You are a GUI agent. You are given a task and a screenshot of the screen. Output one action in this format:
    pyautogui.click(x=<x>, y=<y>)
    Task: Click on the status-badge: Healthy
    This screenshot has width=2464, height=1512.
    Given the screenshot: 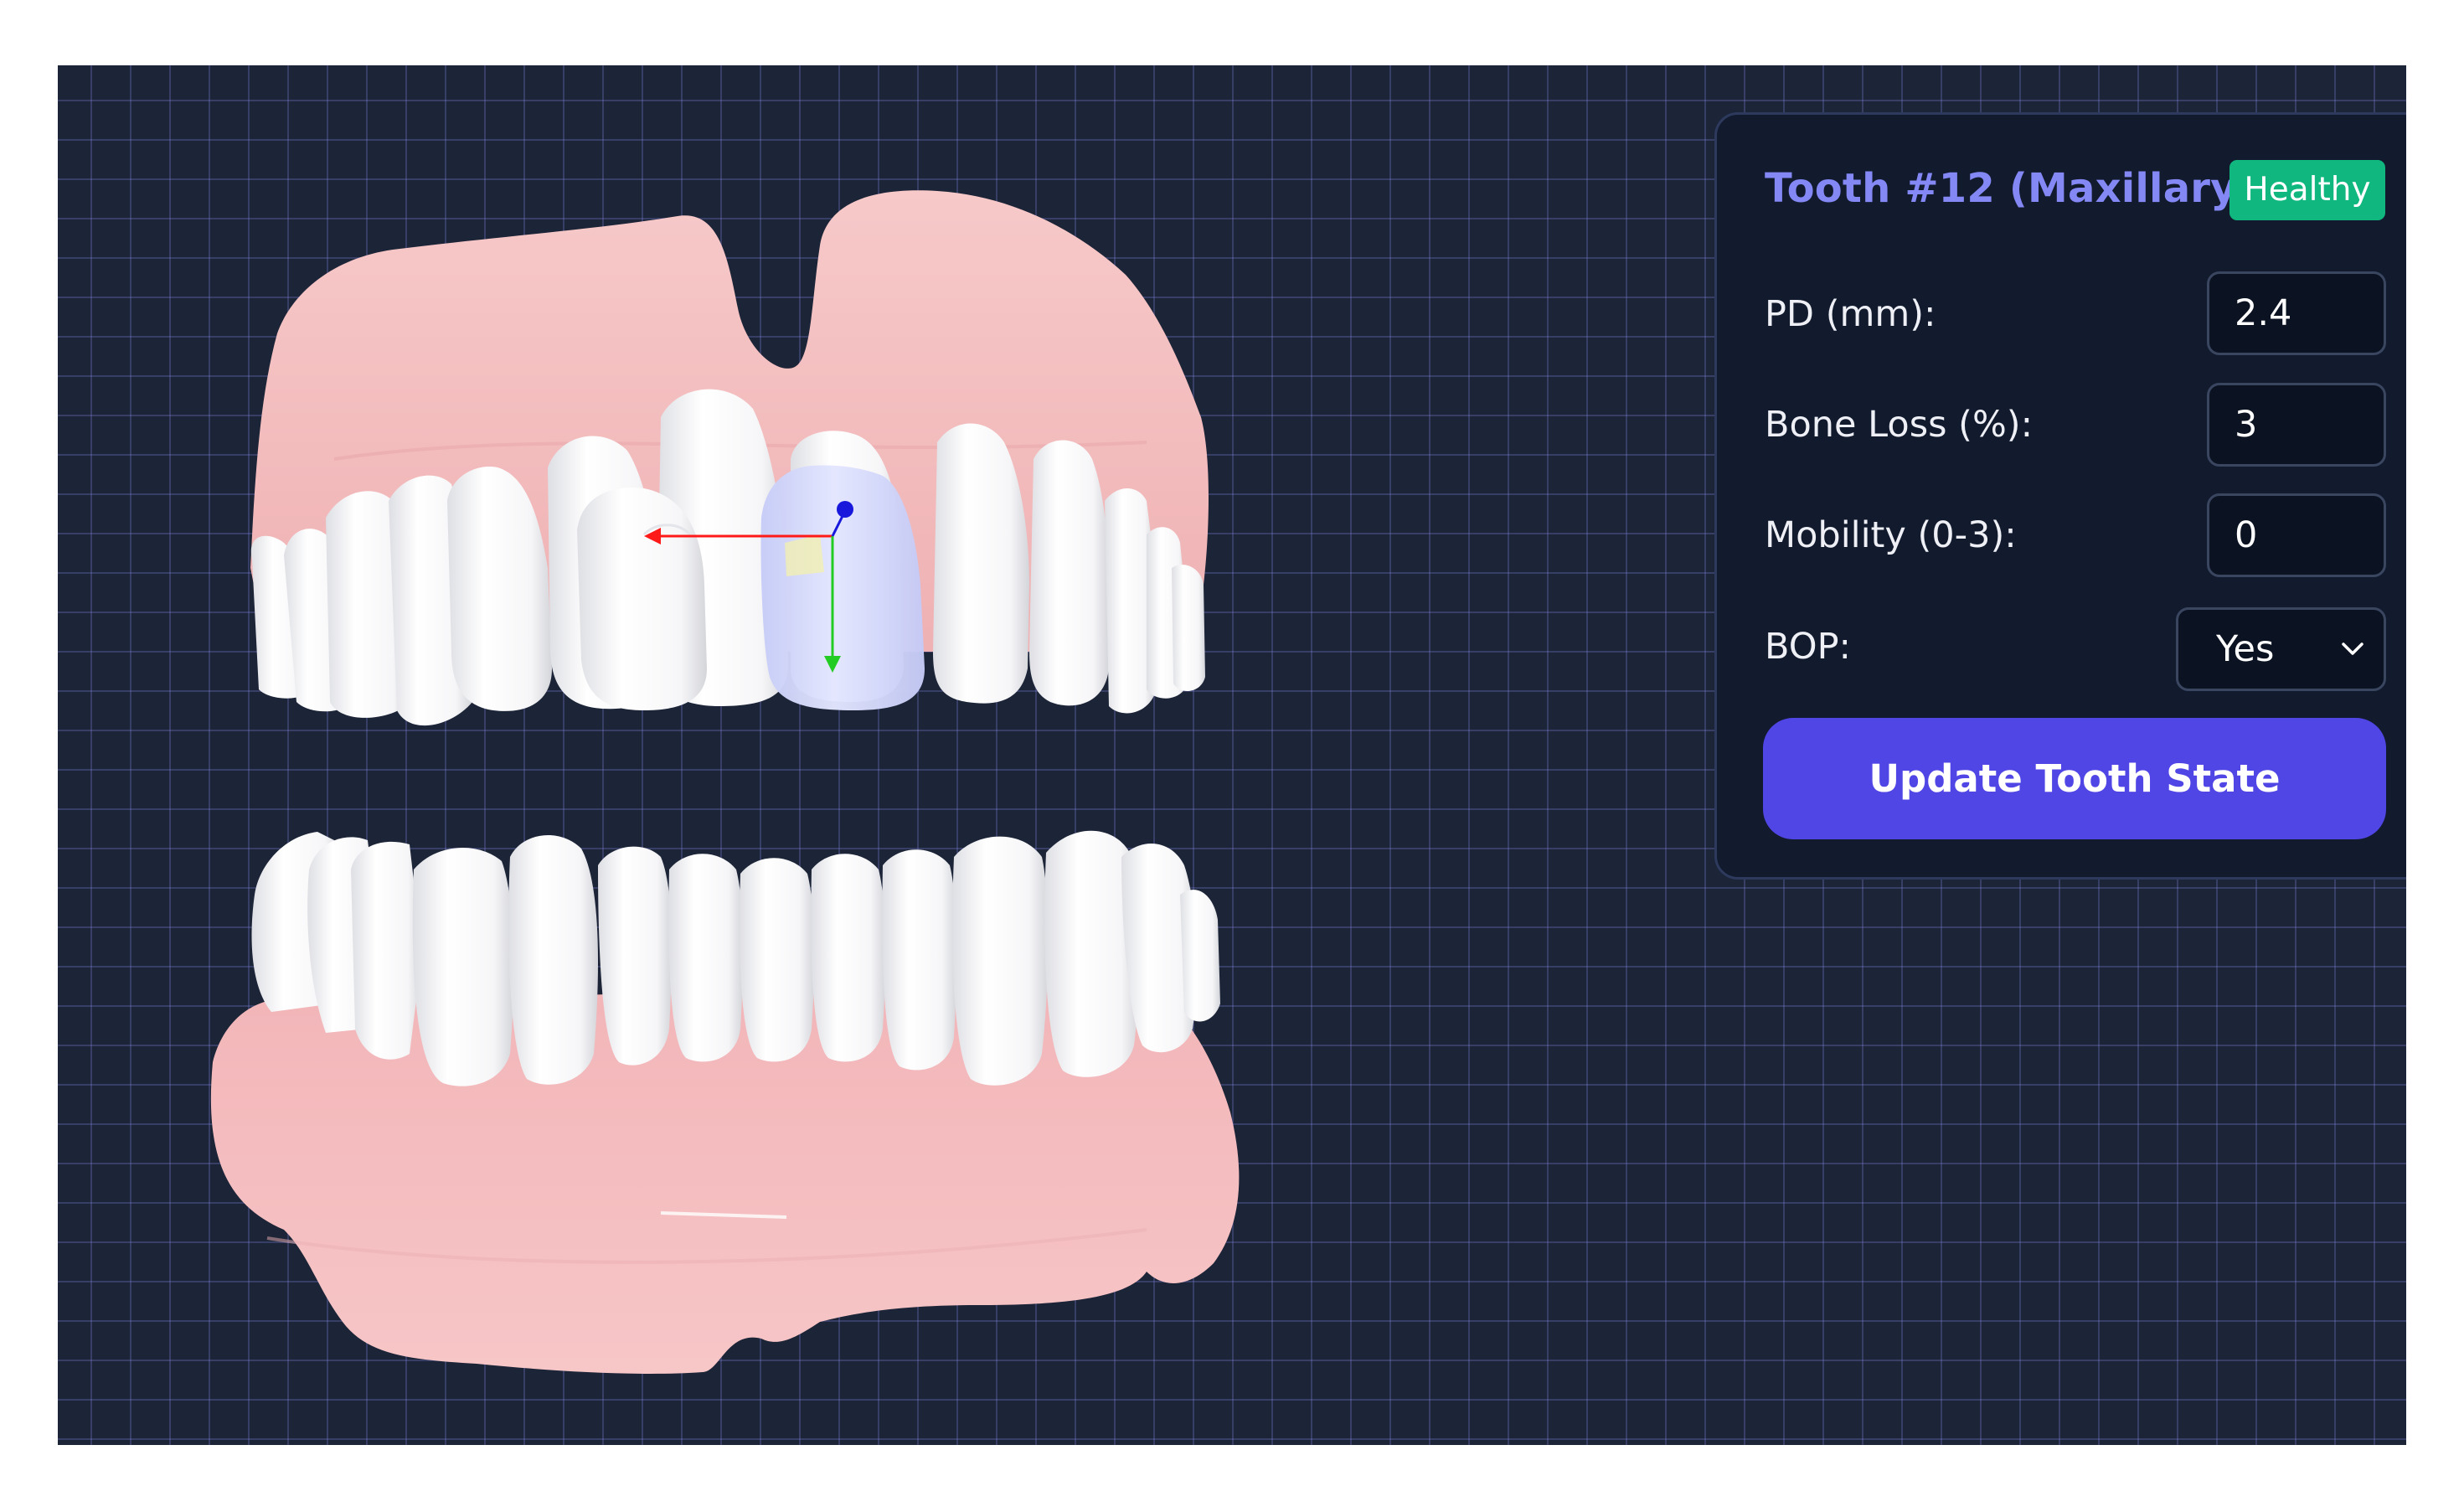 What is the action you would take?
    pyautogui.click(x=2307, y=190)
    